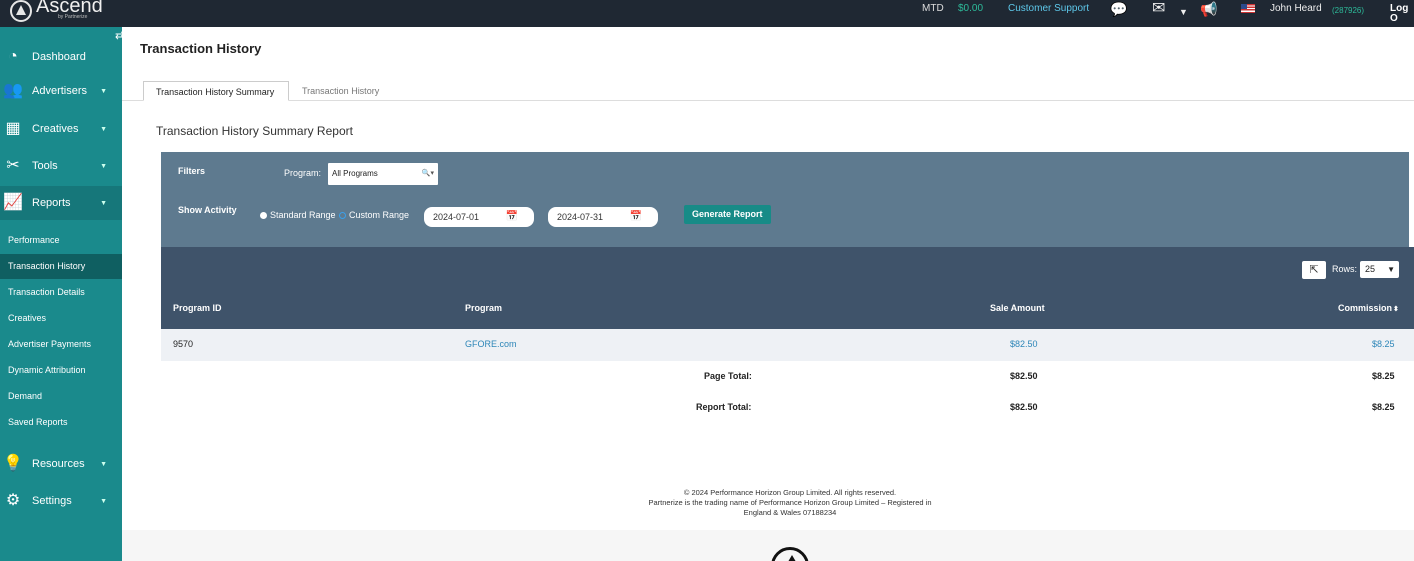 This screenshot has height=561, width=1414. What do you see at coordinates (603, 217) in the screenshot?
I see `end-date-input: 2024-07-31 📅` at bounding box center [603, 217].